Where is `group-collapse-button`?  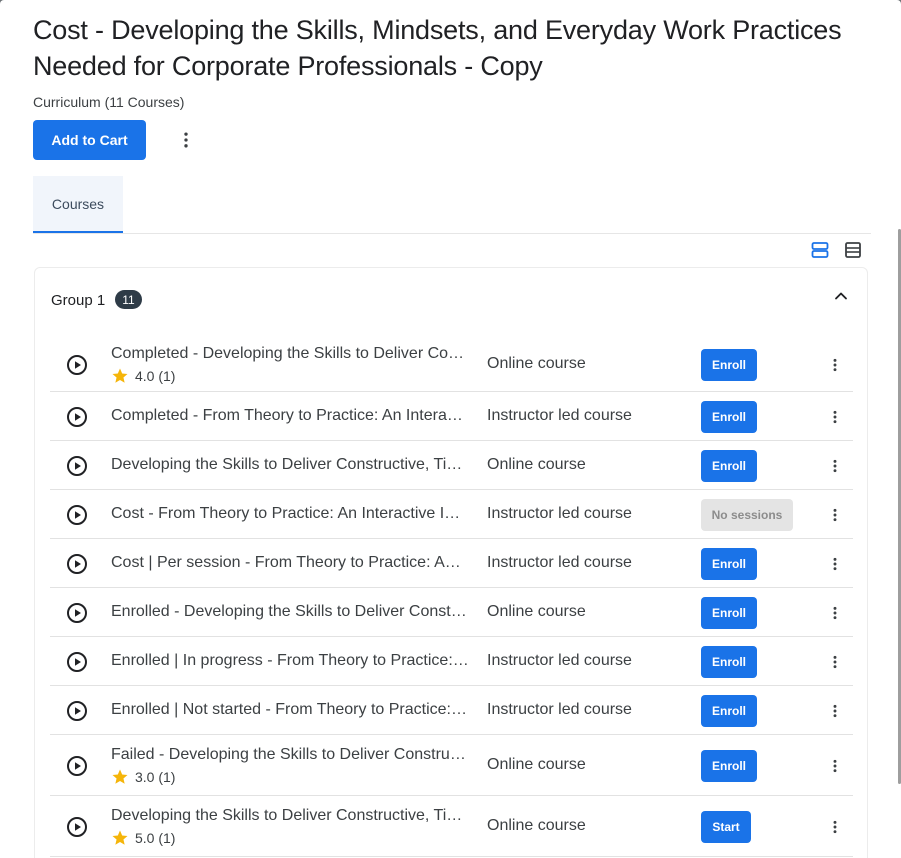 group-collapse-button is located at coordinates (841, 296).